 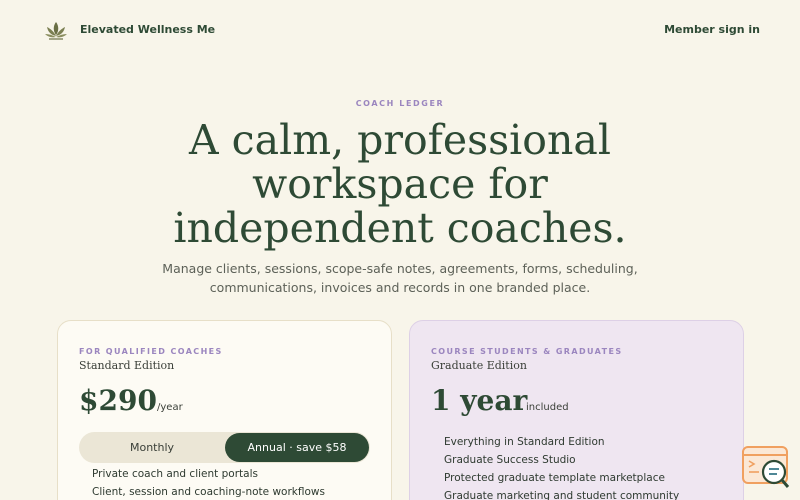 What do you see at coordinates (766, 467) in the screenshot?
I see `search-chat-icon` at bounding box center [766, 467].